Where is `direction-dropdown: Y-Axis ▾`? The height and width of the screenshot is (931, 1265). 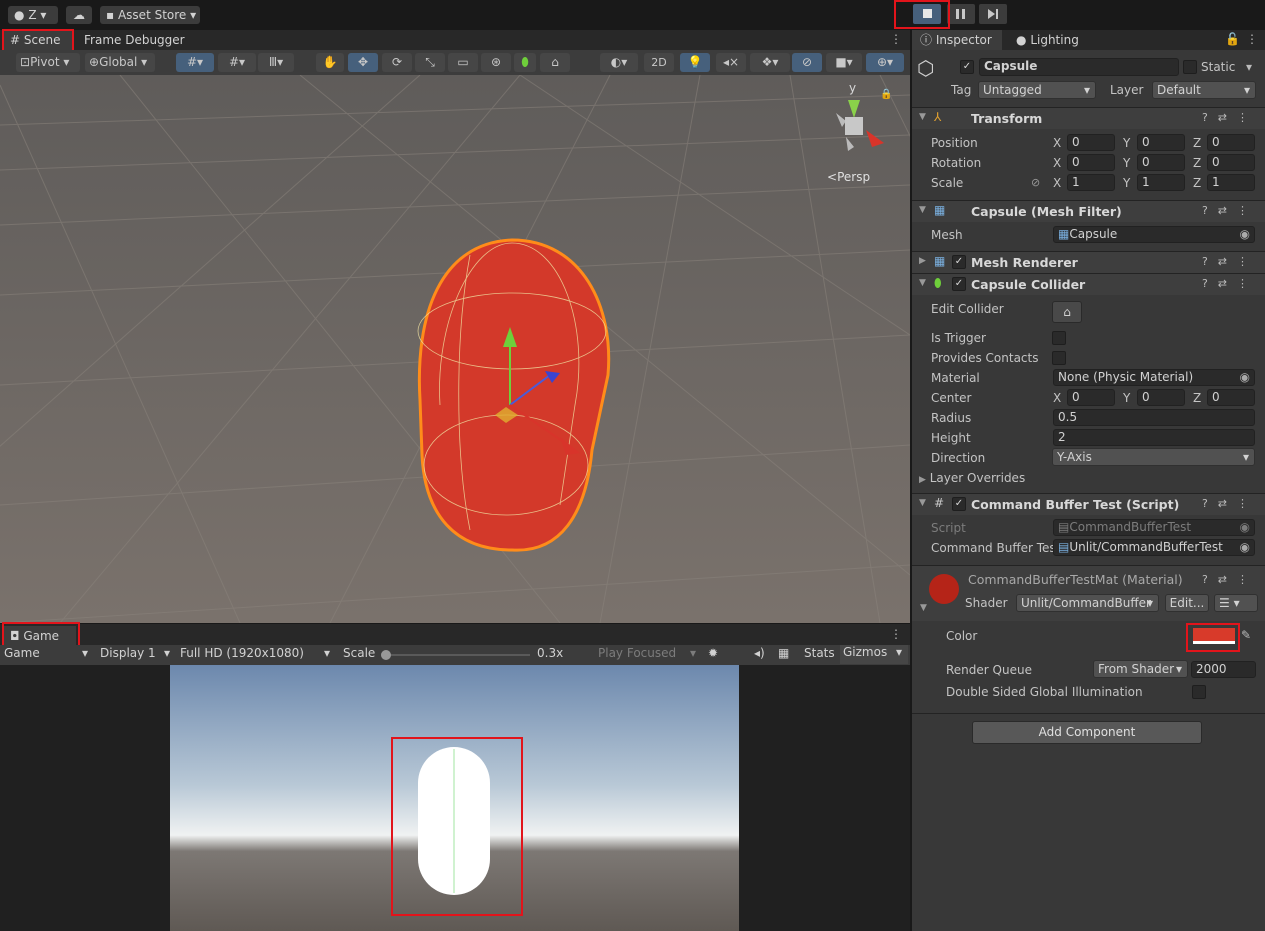 direction-dropdown: Y-Axis ▾ is located at coordinates (1153, 457).